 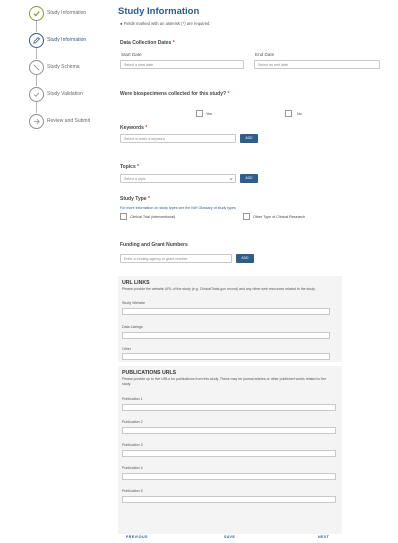 I want to click on data-collection-label: Data Collection Dates *, so click(x=147, y=43).